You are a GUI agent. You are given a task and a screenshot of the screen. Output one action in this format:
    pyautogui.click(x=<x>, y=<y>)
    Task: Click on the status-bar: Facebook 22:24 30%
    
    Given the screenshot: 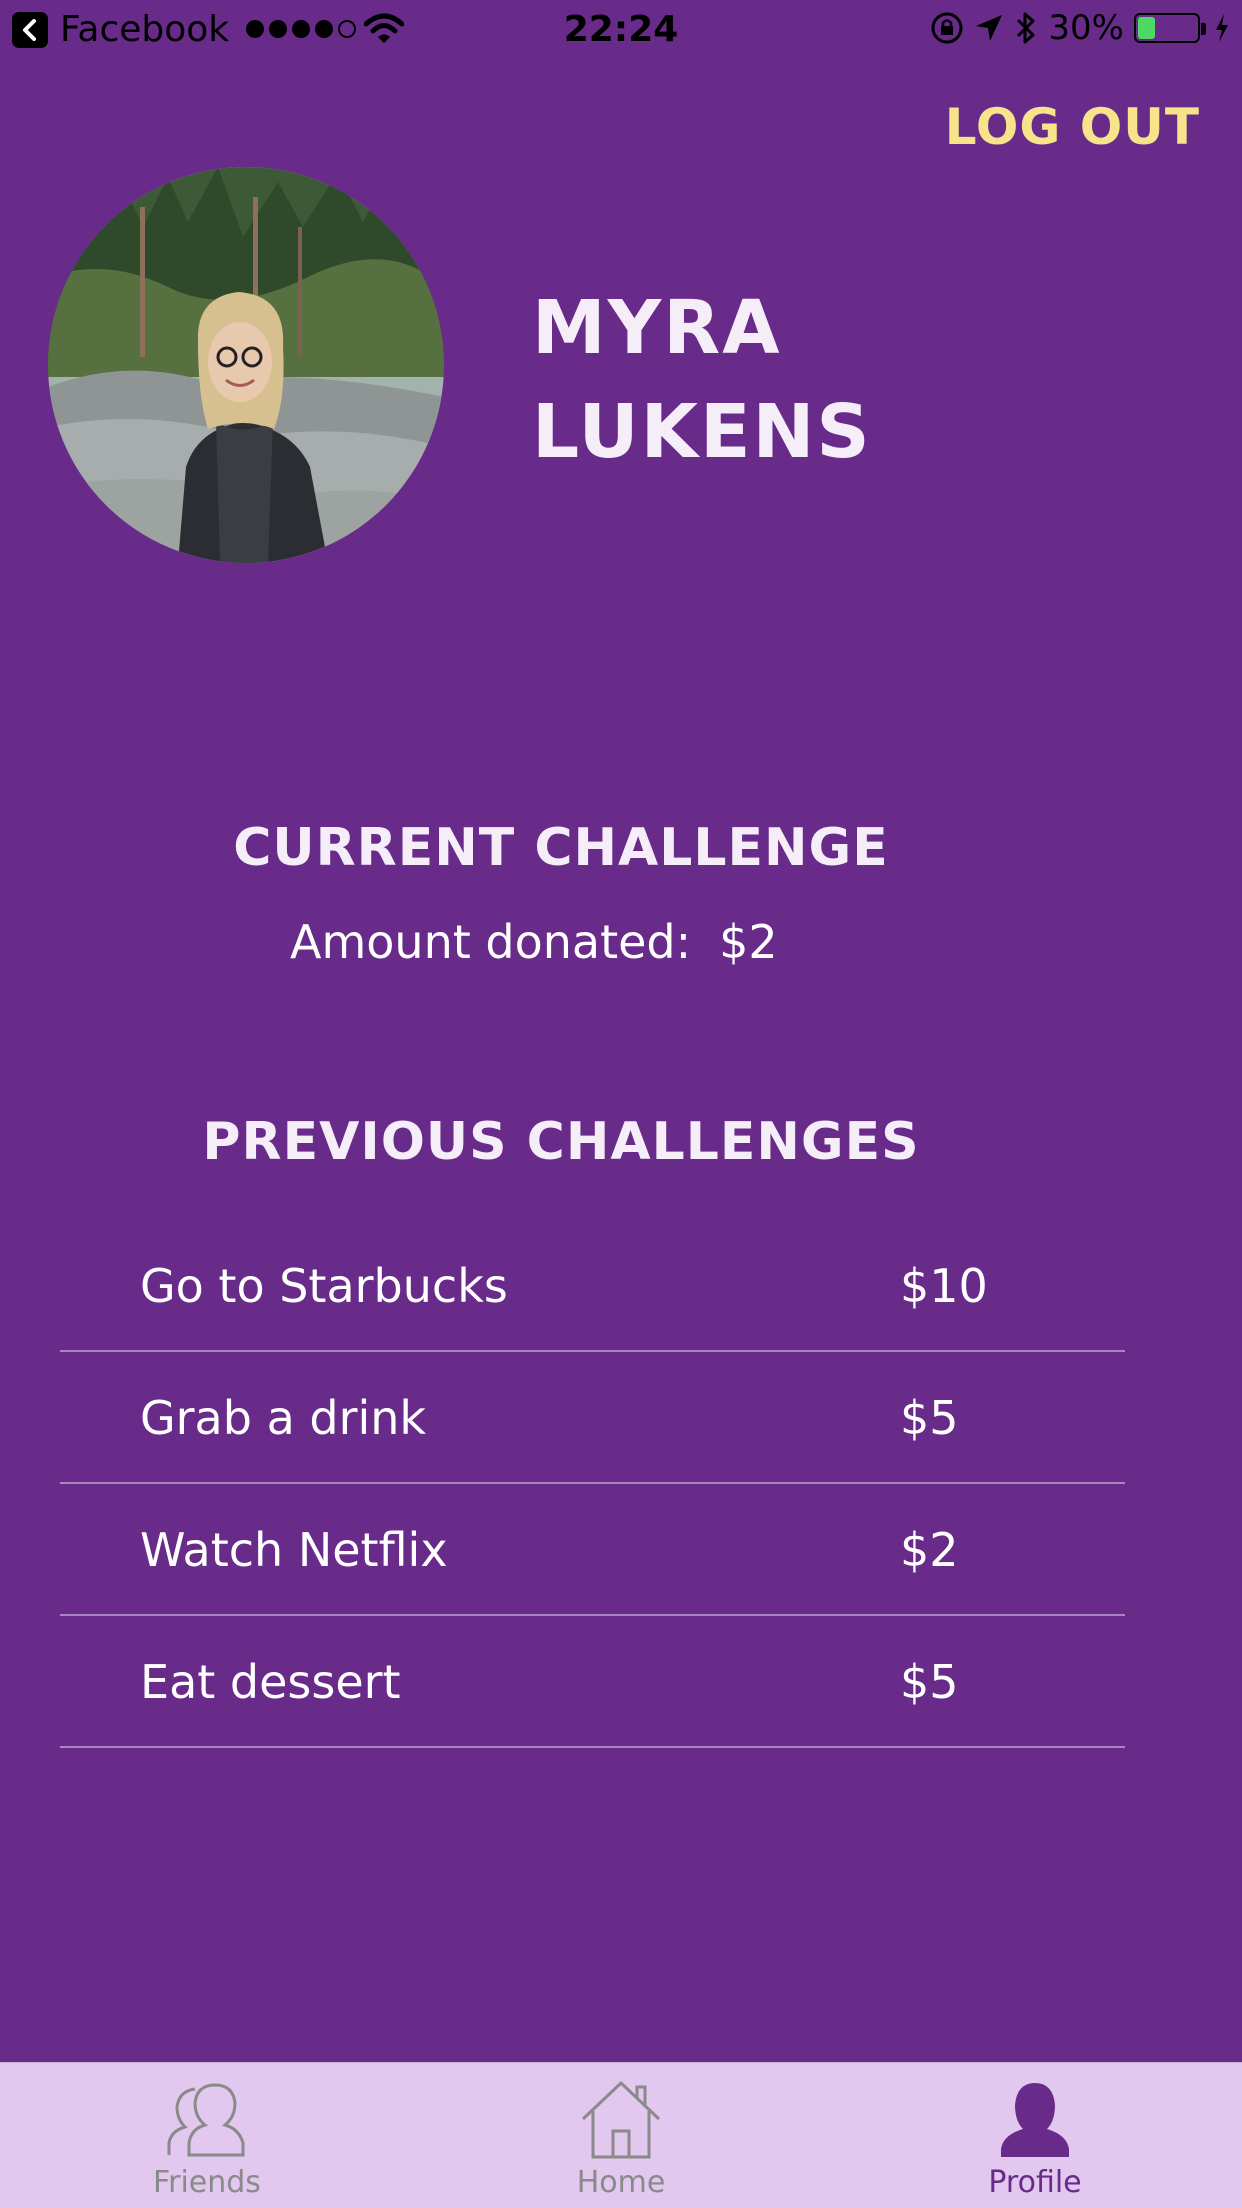 What is the action you would take?
    pyautogui.click(x=621, y=30)
    